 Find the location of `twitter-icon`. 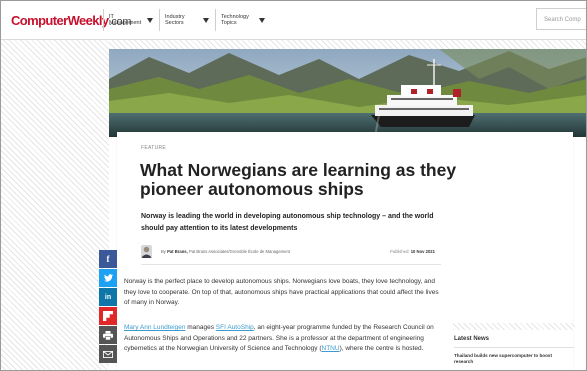

twitter-icon is located at coordinates (108, 278).